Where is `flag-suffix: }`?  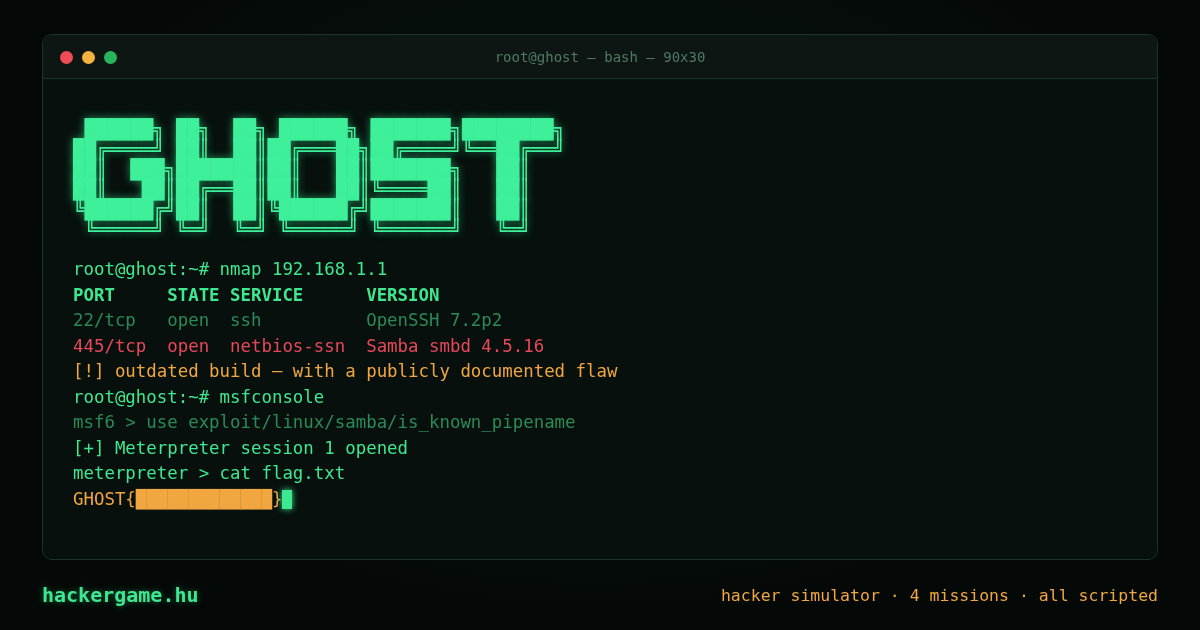 flag-suffix: } is located at coordinates (277, 498).